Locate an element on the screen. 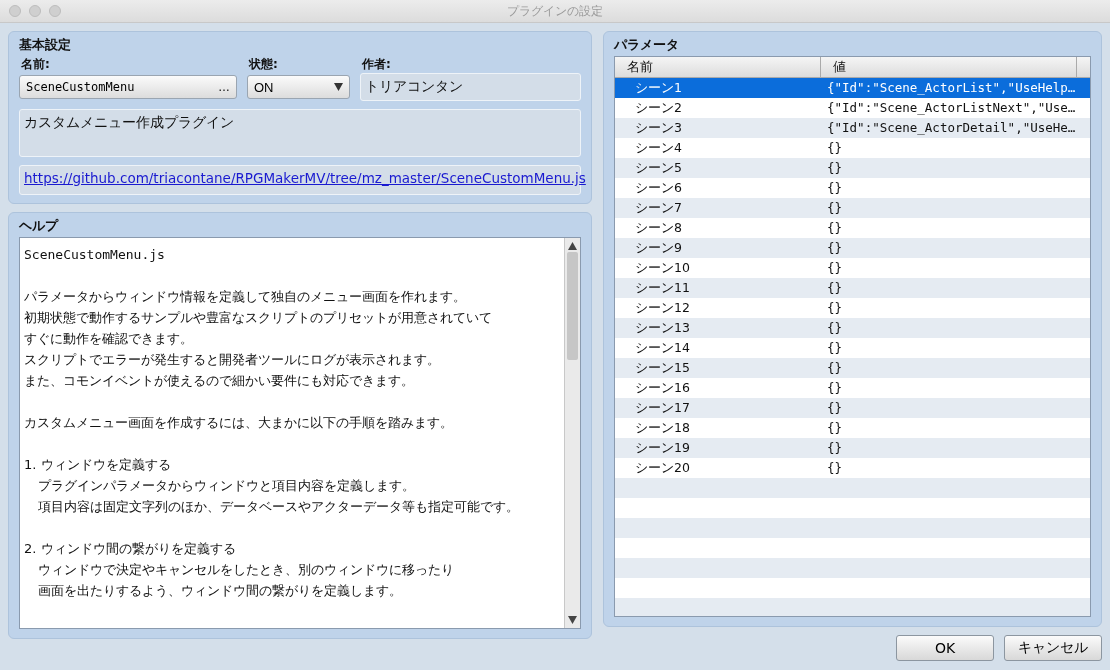 This screenshot has height=670, width=1110. cancel-button: キャンセル is located at coordinates (1053, 648).